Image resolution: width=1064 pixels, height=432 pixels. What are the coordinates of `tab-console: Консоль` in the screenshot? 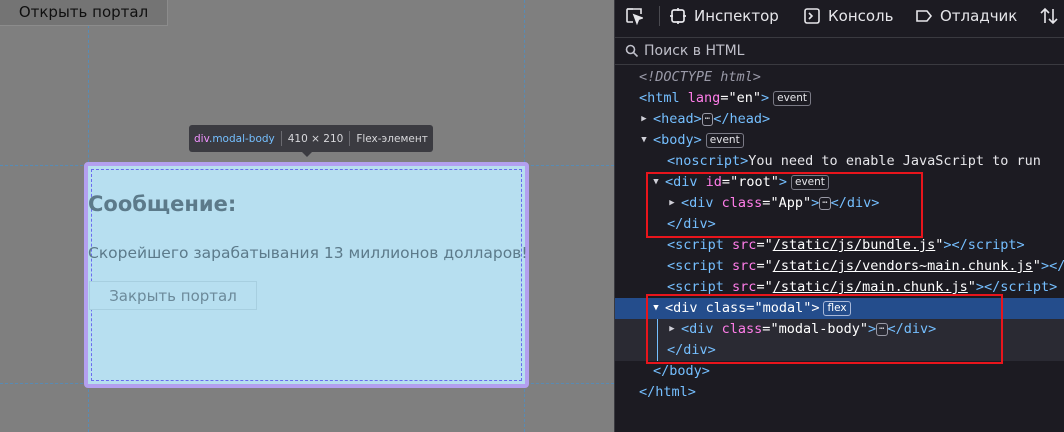 It's located at (848, 16).